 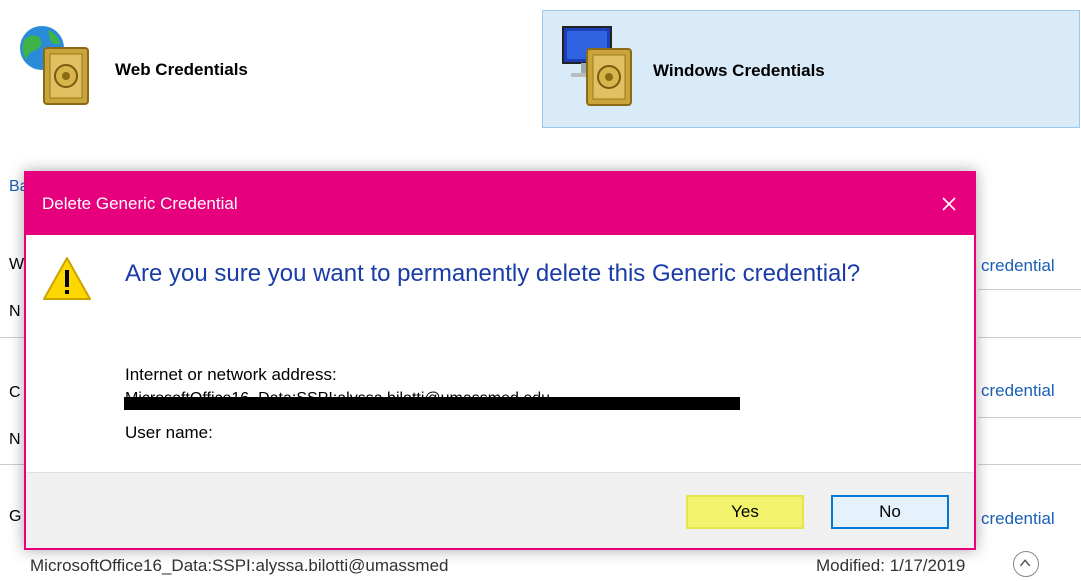 What do you see at coordinates (500, 204) in the screenshot?
I see `dialog-titlebar: Delete Generic Credential` at bounding box center [500, 204].